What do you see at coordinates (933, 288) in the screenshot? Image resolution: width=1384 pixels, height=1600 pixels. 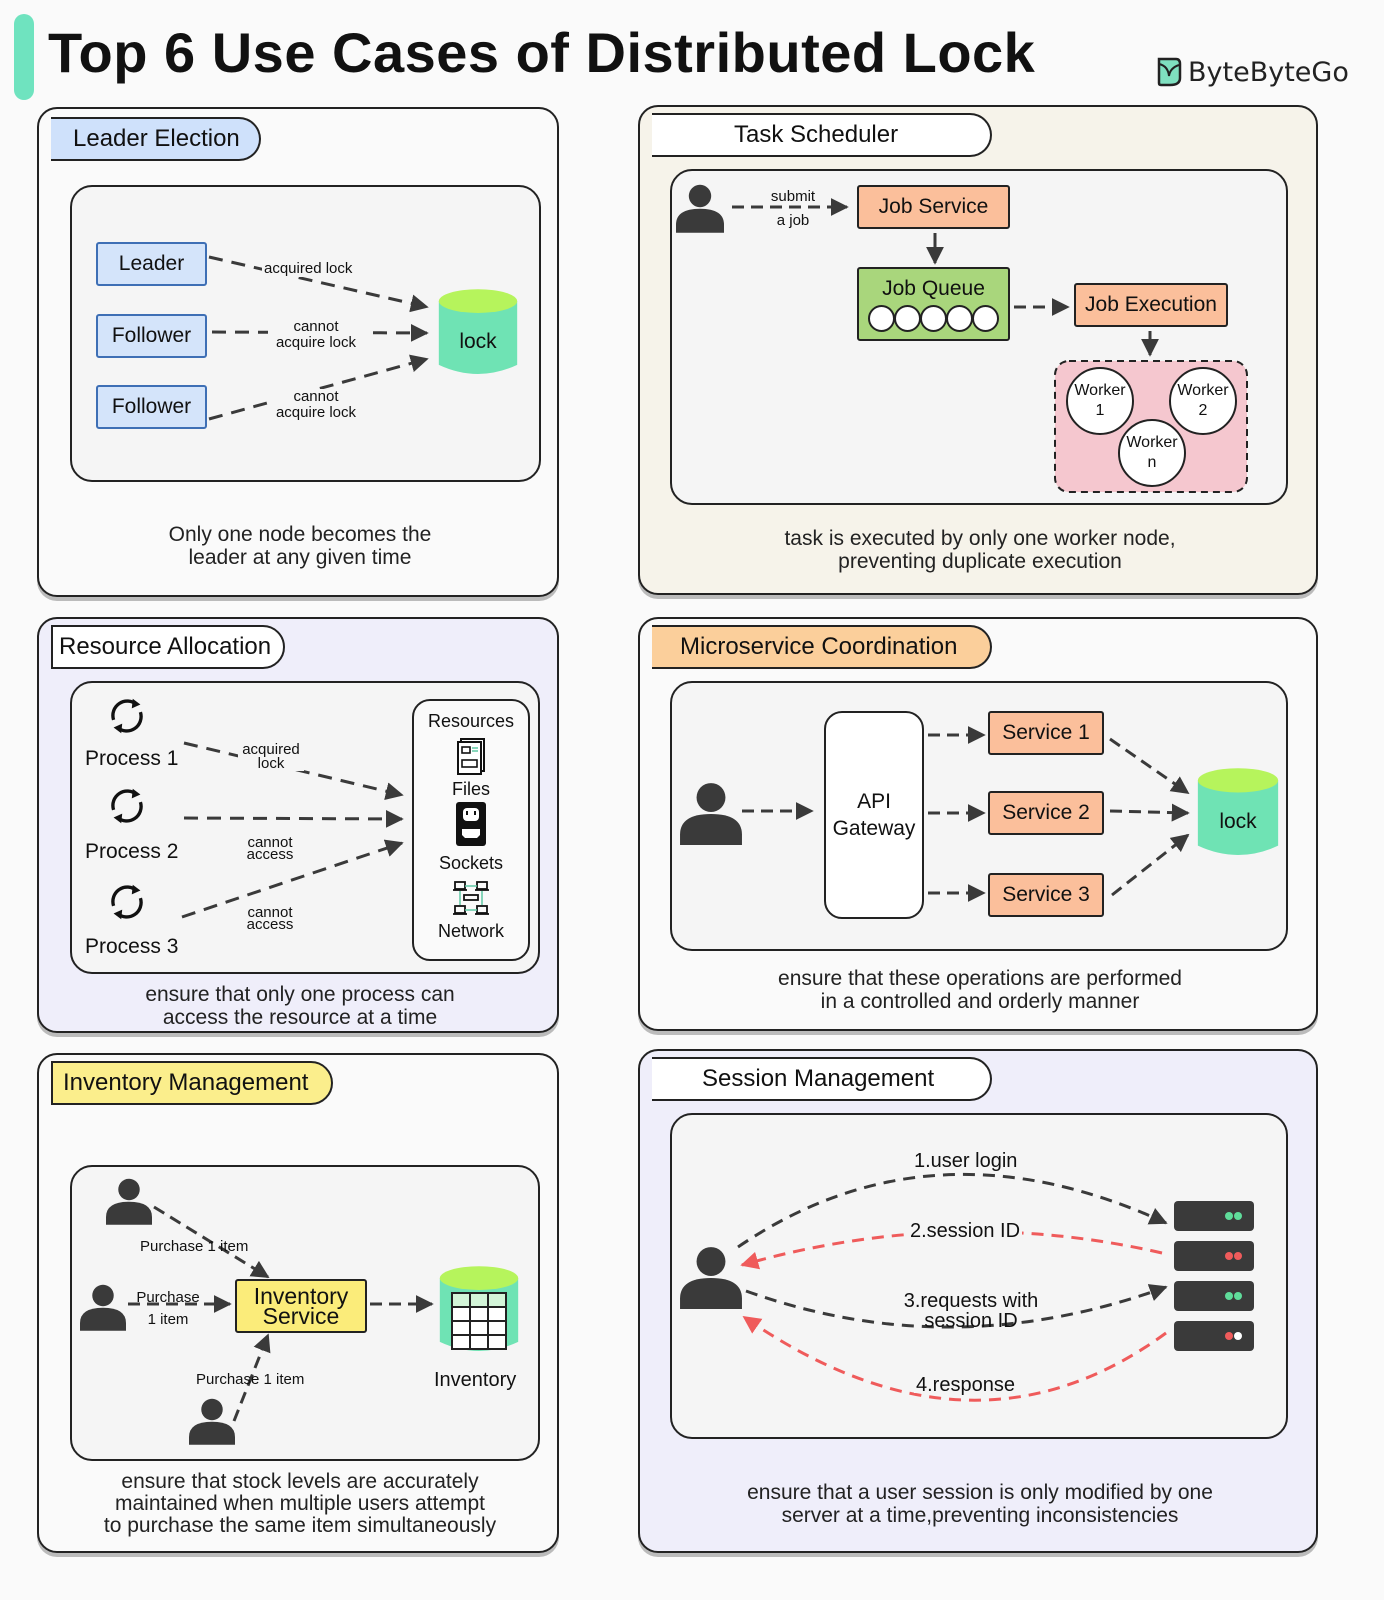 I see `job-queue-label: Job Queue` at bounding box center [933, 288].